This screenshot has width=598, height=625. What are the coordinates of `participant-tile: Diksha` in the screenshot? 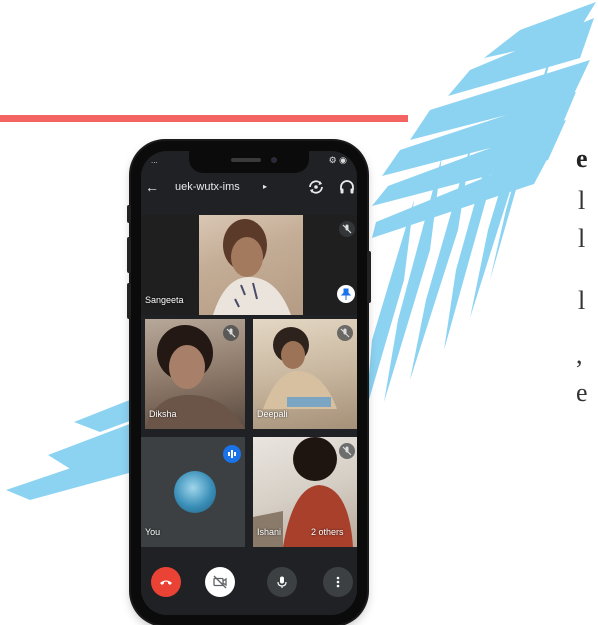 It's located at (195, 374).